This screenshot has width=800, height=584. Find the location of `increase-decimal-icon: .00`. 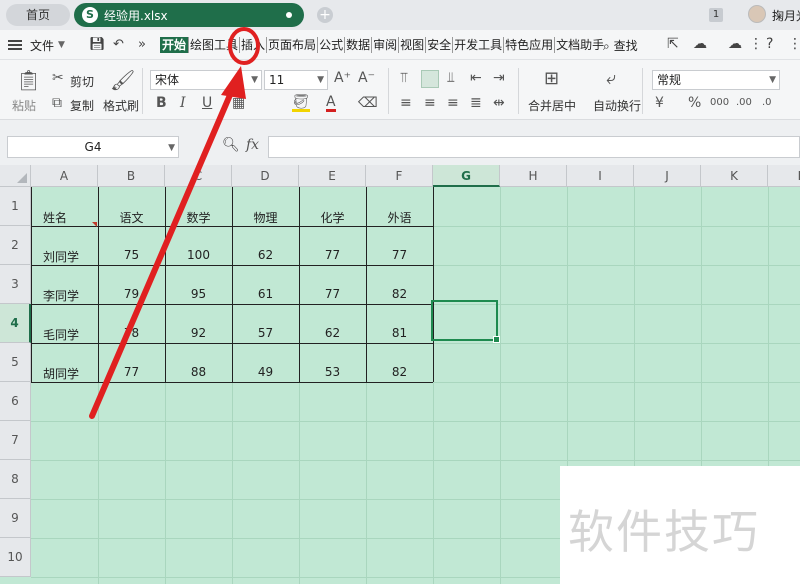

increase-decimal-icon: .00 is located at coordinates (744, 102).